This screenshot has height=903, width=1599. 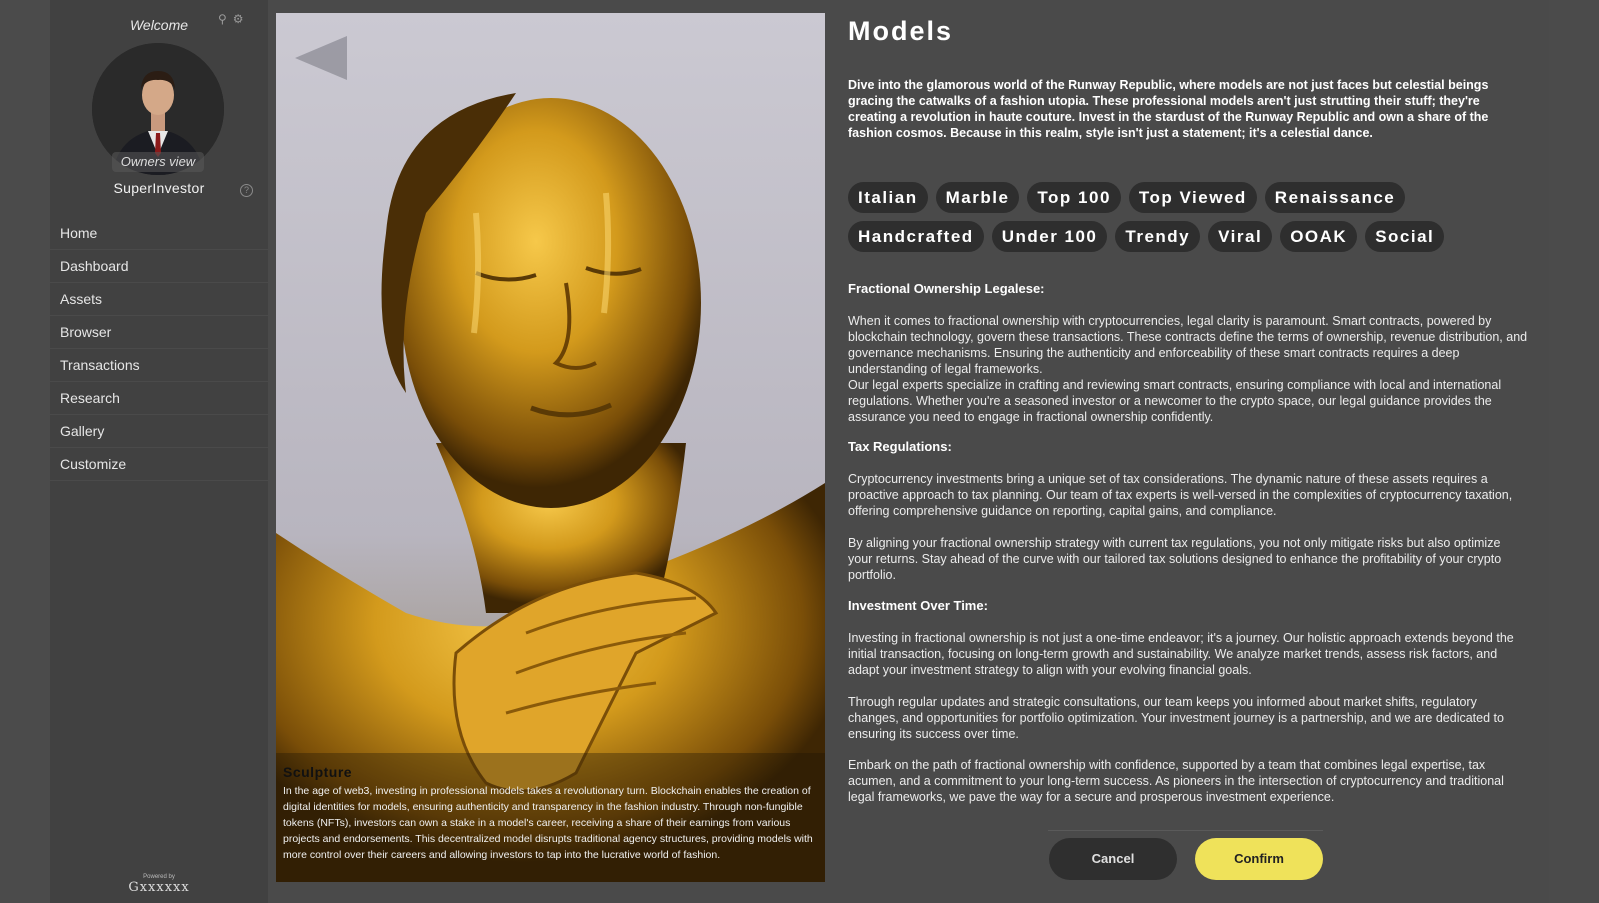 What do you see at coordinates (159, 365) in the screenshot?
I see `sidebar-item-transactions: Transactions` at bounding box center [159, 365].